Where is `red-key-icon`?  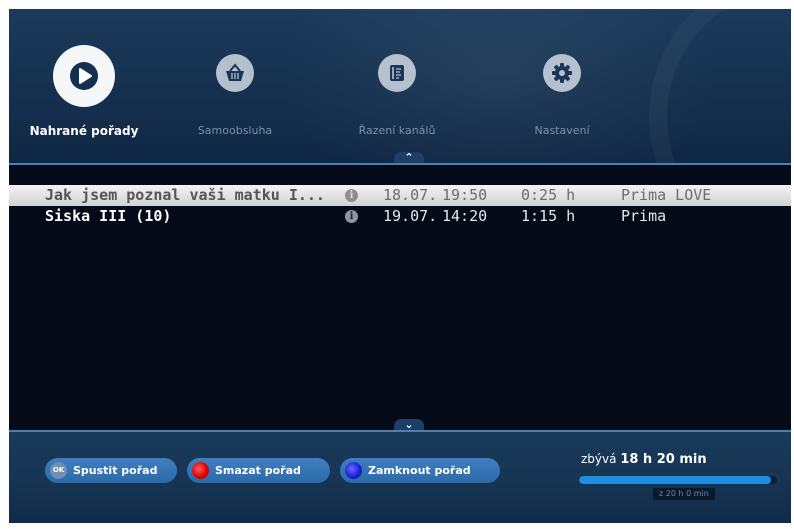 red-key-icon is located at coordinates (200, 470).